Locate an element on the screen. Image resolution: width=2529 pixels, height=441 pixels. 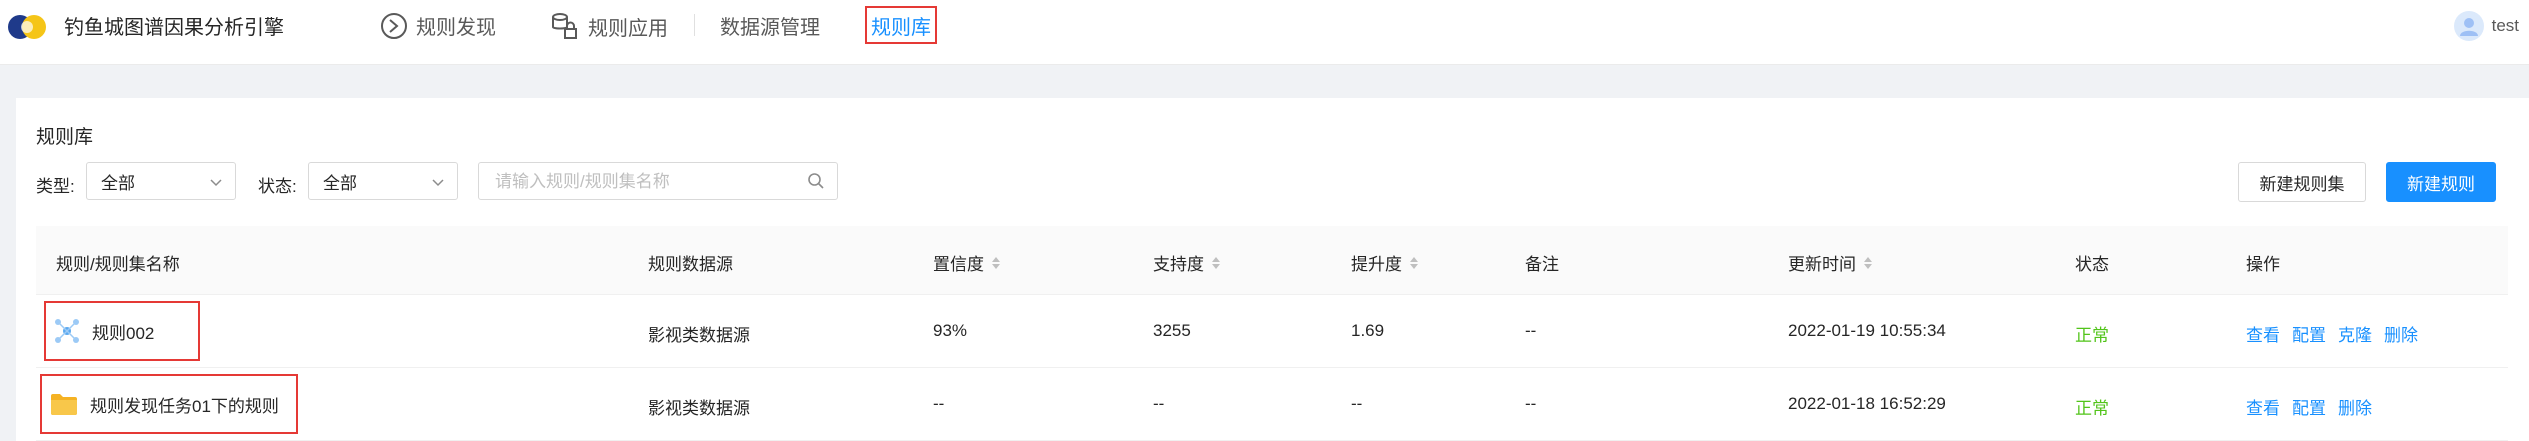
status-filter-value: 全部 is located at coordinates (340, 183).